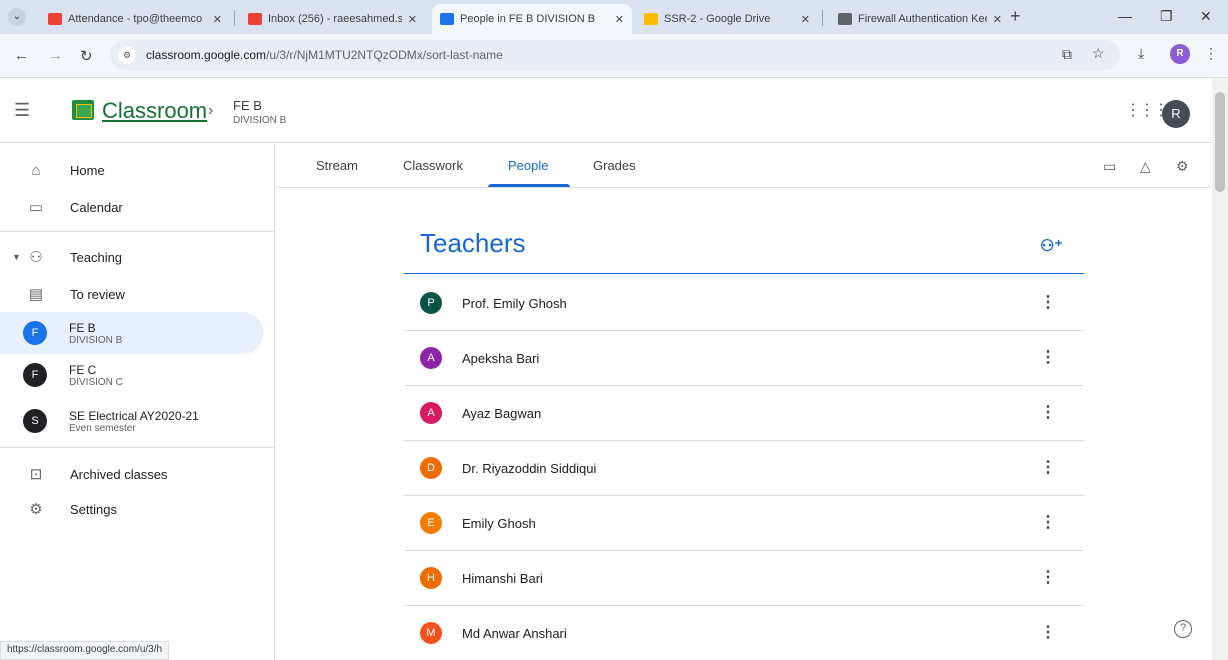 The image size is (1228, 660). What do you see at coordinates (502, 578) in the screenshot?
I see `teacher-name: Himanshi Bari` at bounding box center [502, 578].